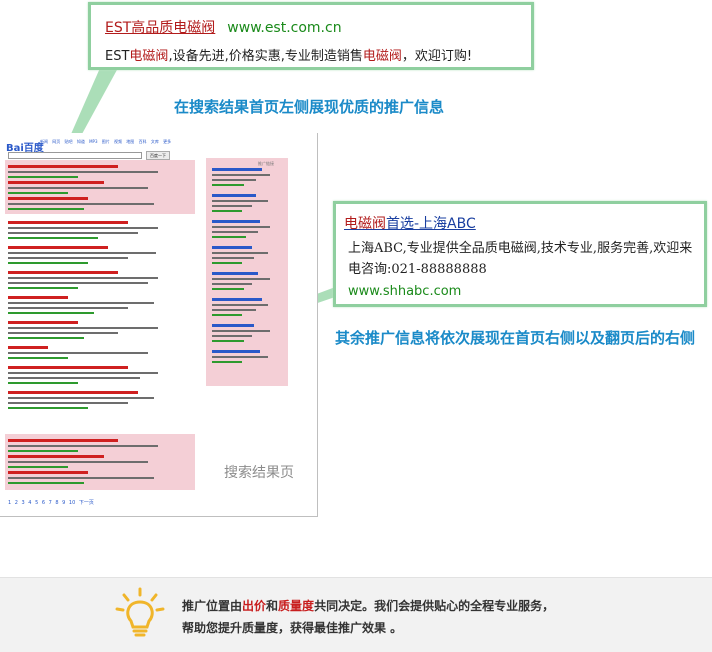  What do you see at coordinates (83, 316) in the screenshot?
I see `result-group-organic` at bounding box center [83, 316].